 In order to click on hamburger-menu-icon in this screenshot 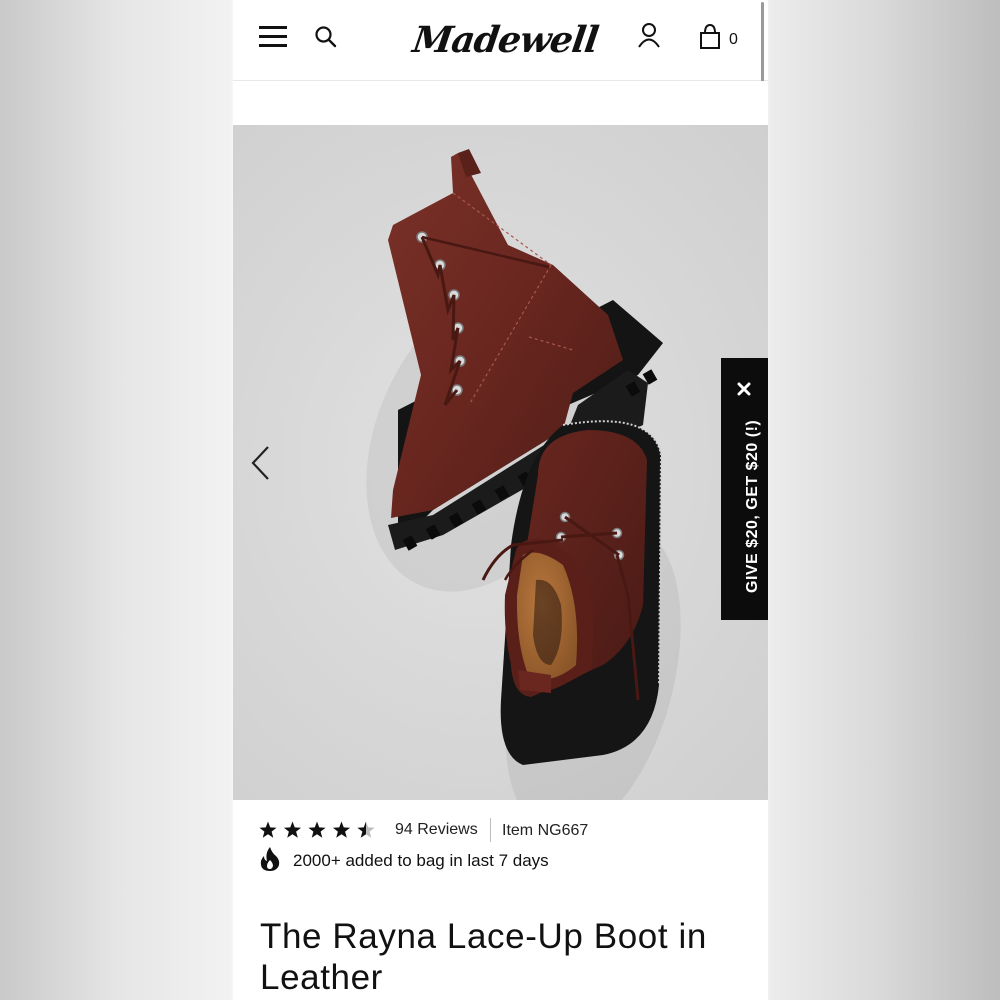, I will do `click(274, 37)`.